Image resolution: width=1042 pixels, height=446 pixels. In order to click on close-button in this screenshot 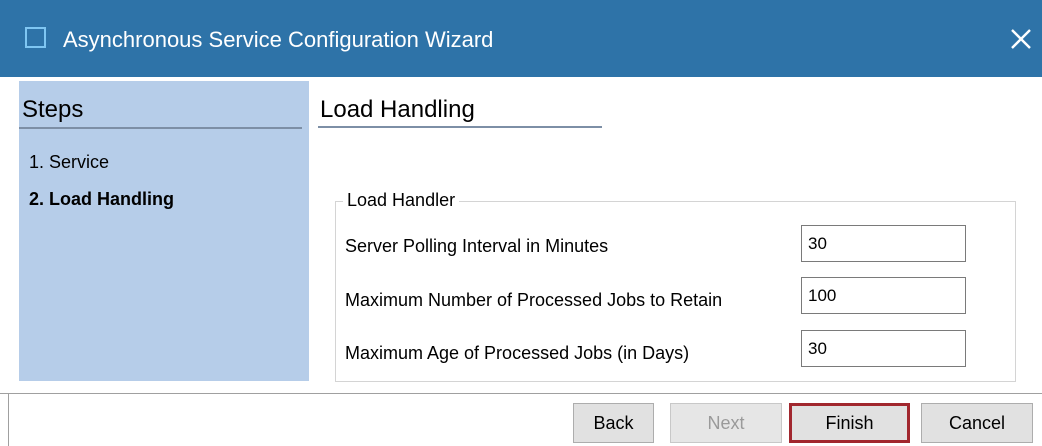, I will do `click(1021, 39)`.